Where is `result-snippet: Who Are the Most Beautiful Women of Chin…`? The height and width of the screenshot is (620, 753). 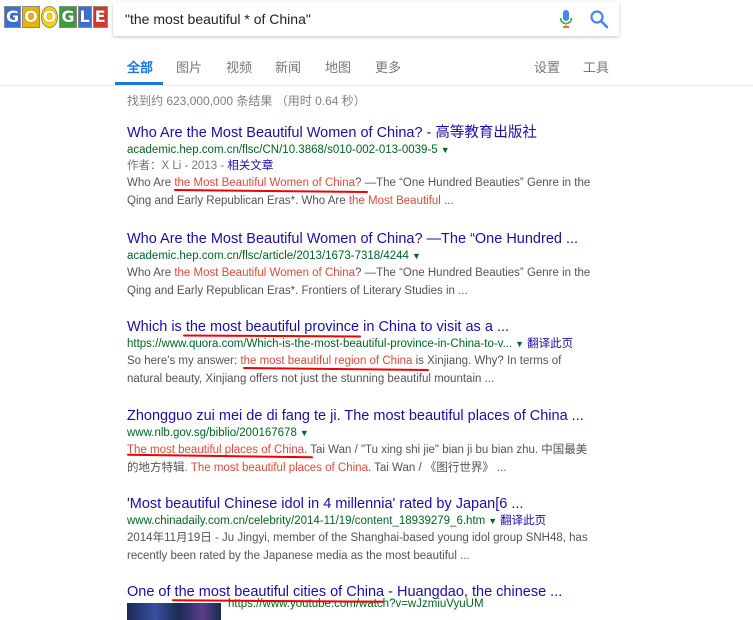
result-snippet: Who Are the Most Beautiful Women of Chin… is located at coordinates (362, 282).